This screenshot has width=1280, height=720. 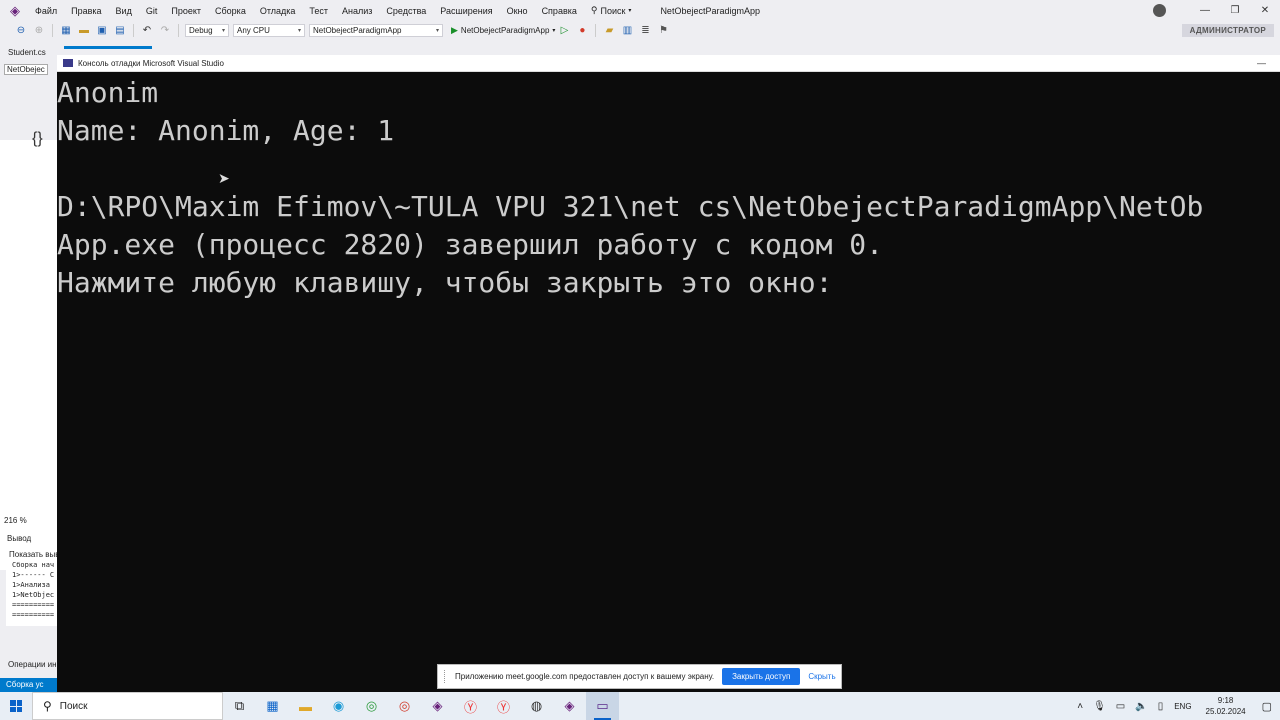 I want to click on notification-icon: ▢, so click(x=1267, y=706).